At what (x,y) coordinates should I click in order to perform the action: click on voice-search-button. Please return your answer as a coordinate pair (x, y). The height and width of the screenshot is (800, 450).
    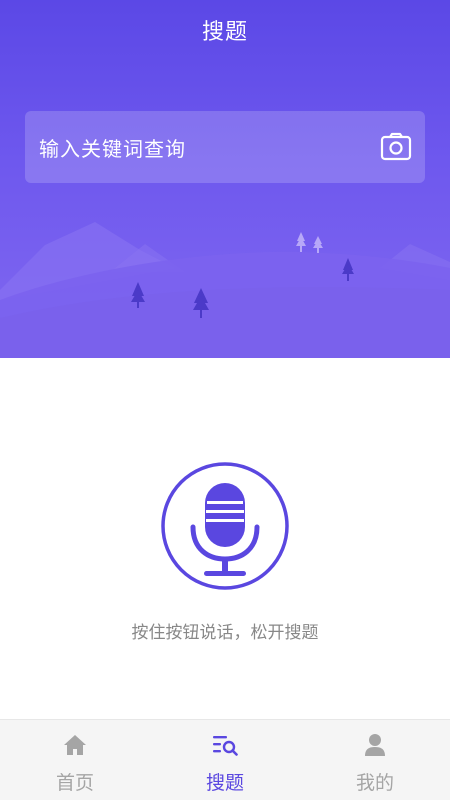
    Looking at the image, I should click on (225, 526).